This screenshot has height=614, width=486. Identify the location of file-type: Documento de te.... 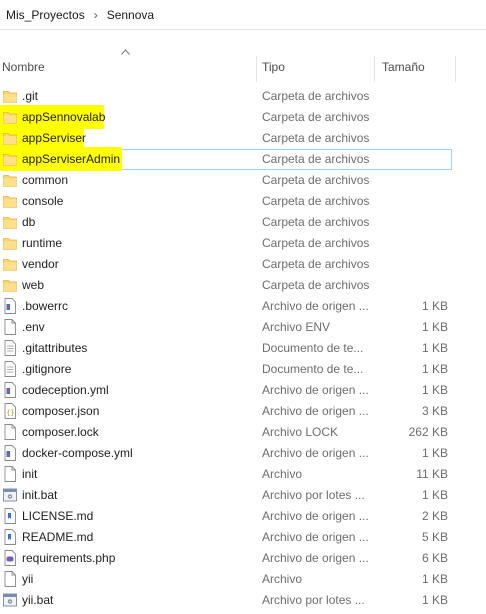
(313, 348).